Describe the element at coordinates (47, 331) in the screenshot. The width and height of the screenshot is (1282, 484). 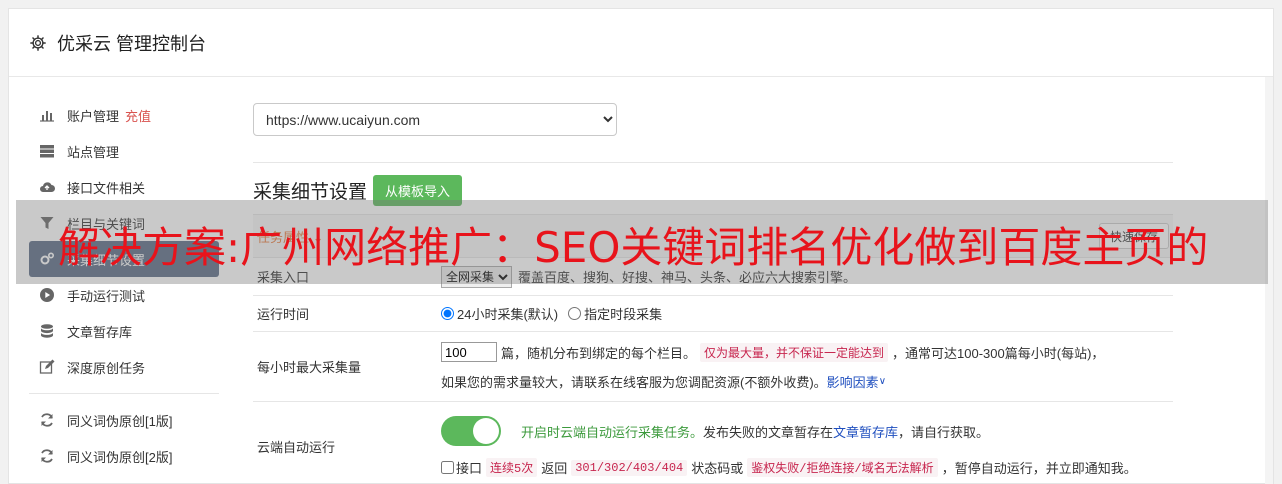
I see `database-icon` at that location.